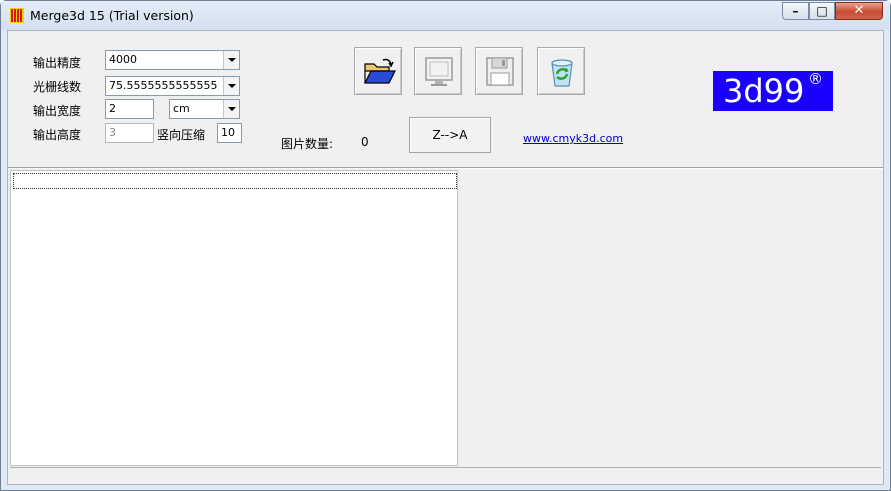  What do you see at coordinates (129, 109) in the screenshot?
I see `width-input: 2` at bounding box center [129, 109].